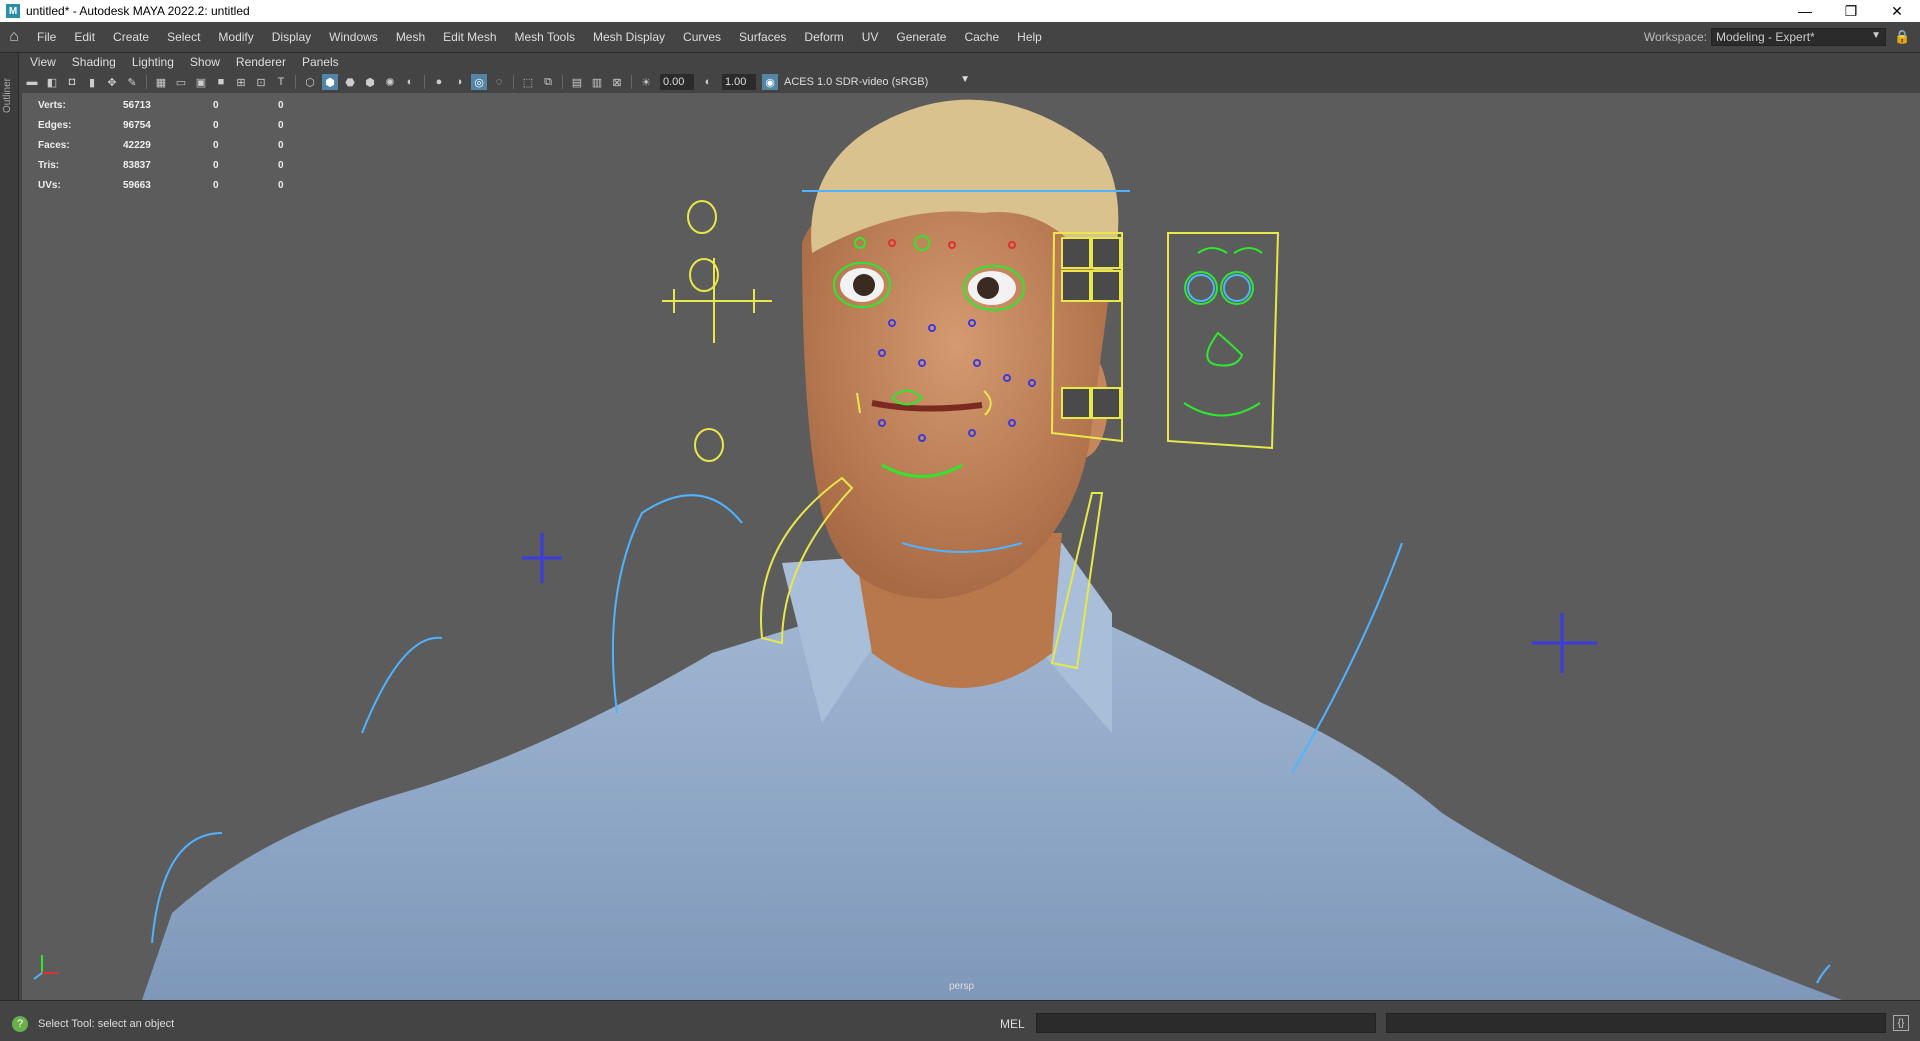  Describe the element at coordinates (310, 82) in the screenshot. I see `wireframe-icon: ⬡` at that location.